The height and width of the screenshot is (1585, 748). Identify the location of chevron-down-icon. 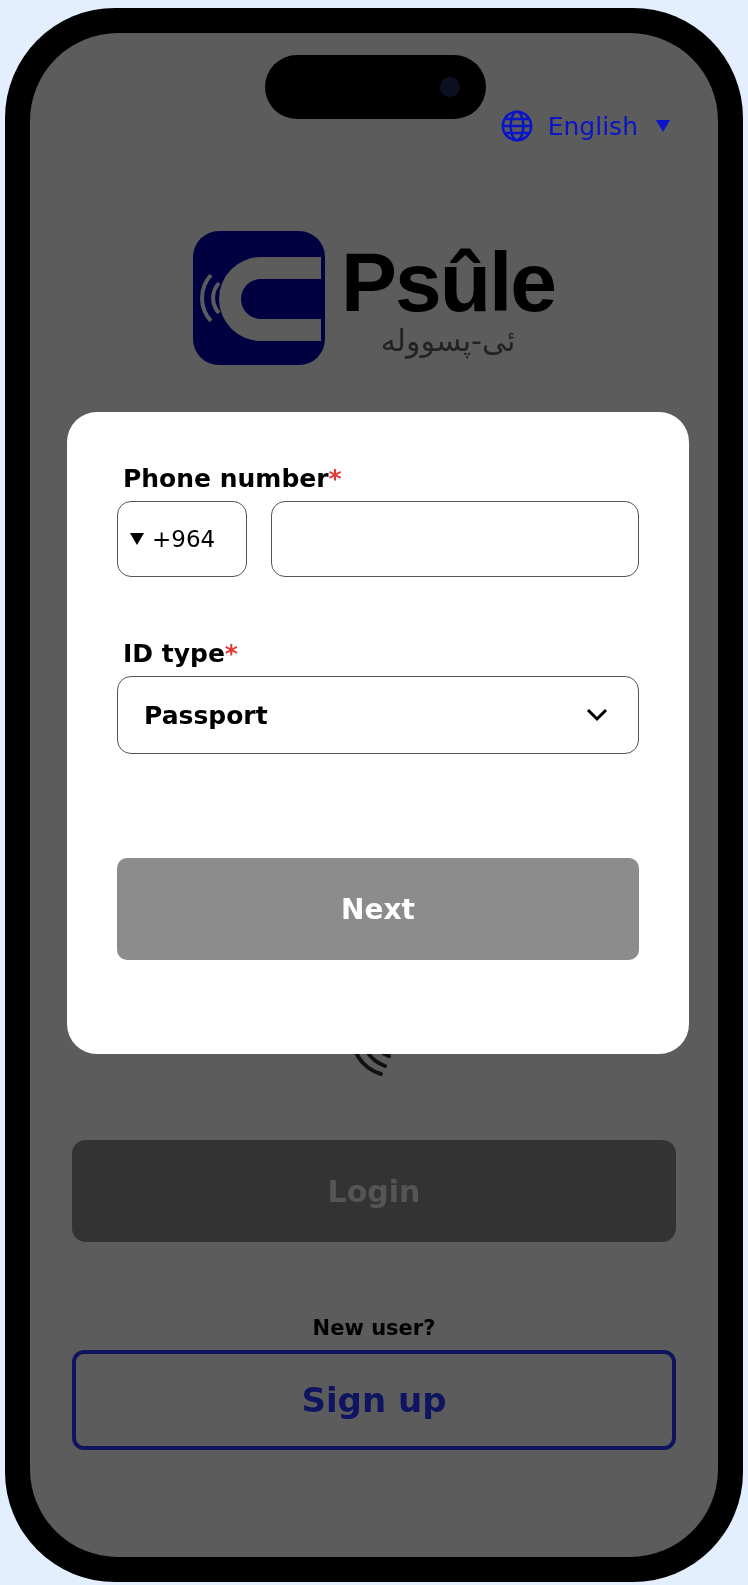
(597, 715).